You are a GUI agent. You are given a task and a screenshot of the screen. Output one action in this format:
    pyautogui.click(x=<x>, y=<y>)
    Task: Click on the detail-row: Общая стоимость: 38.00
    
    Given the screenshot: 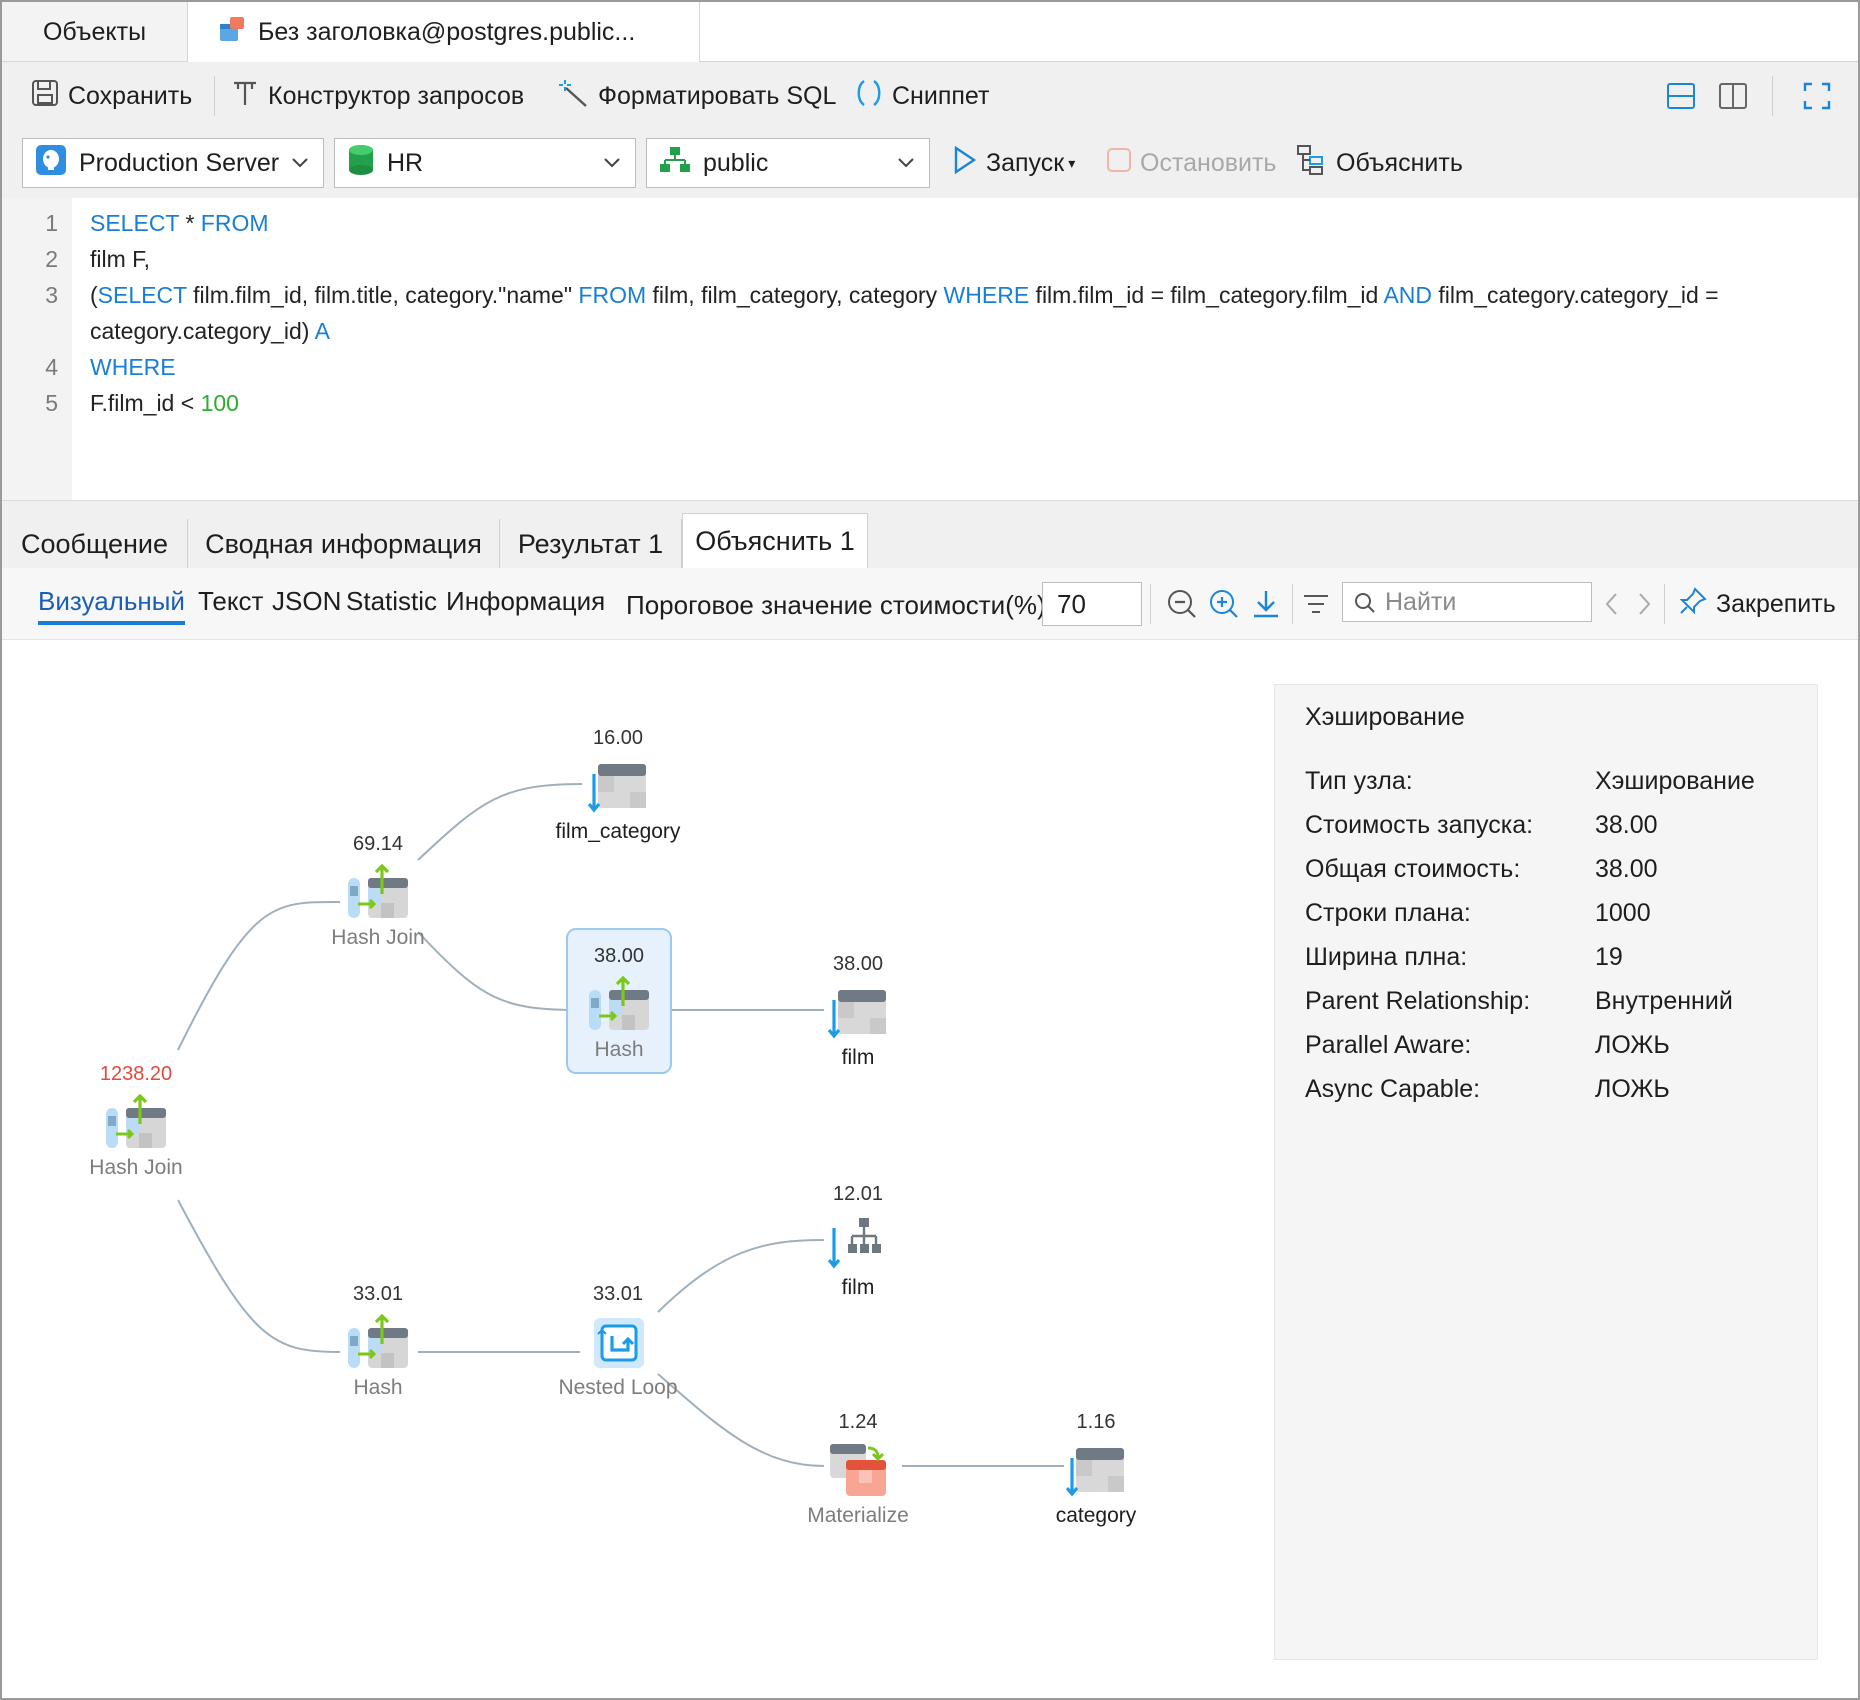 What is the action you would take?
    pyautogui.click(x=1481, y=869)
    